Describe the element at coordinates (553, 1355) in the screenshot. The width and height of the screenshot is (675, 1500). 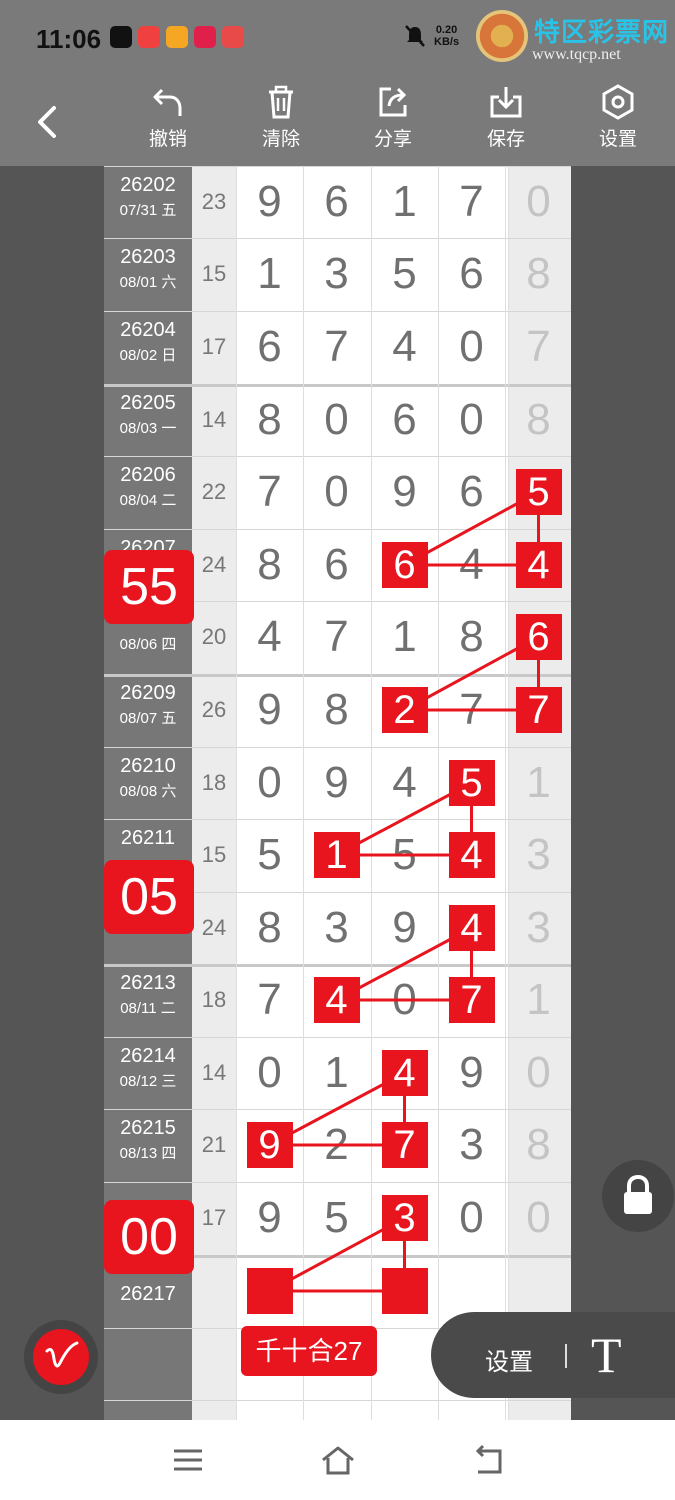
I see `settings-pill: 设置 T` at that location.